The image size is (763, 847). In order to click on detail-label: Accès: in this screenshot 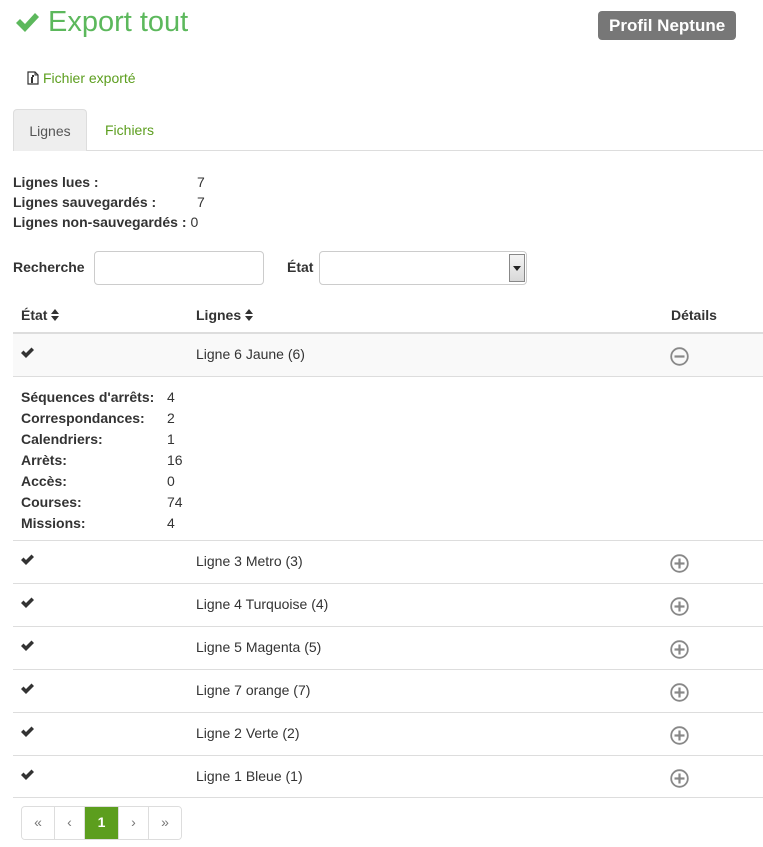, I will do `click(44, 481)`.